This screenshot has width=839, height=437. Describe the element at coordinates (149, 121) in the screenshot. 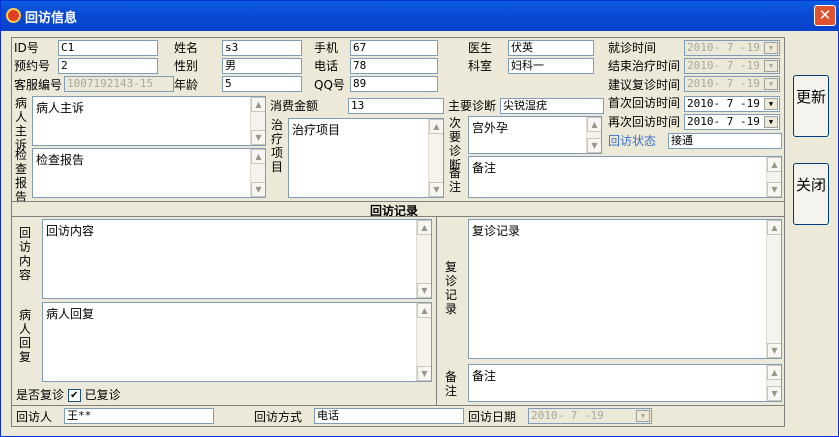

I see `complaint-textarea: 病人主诉 ▲ ▼` at that location.